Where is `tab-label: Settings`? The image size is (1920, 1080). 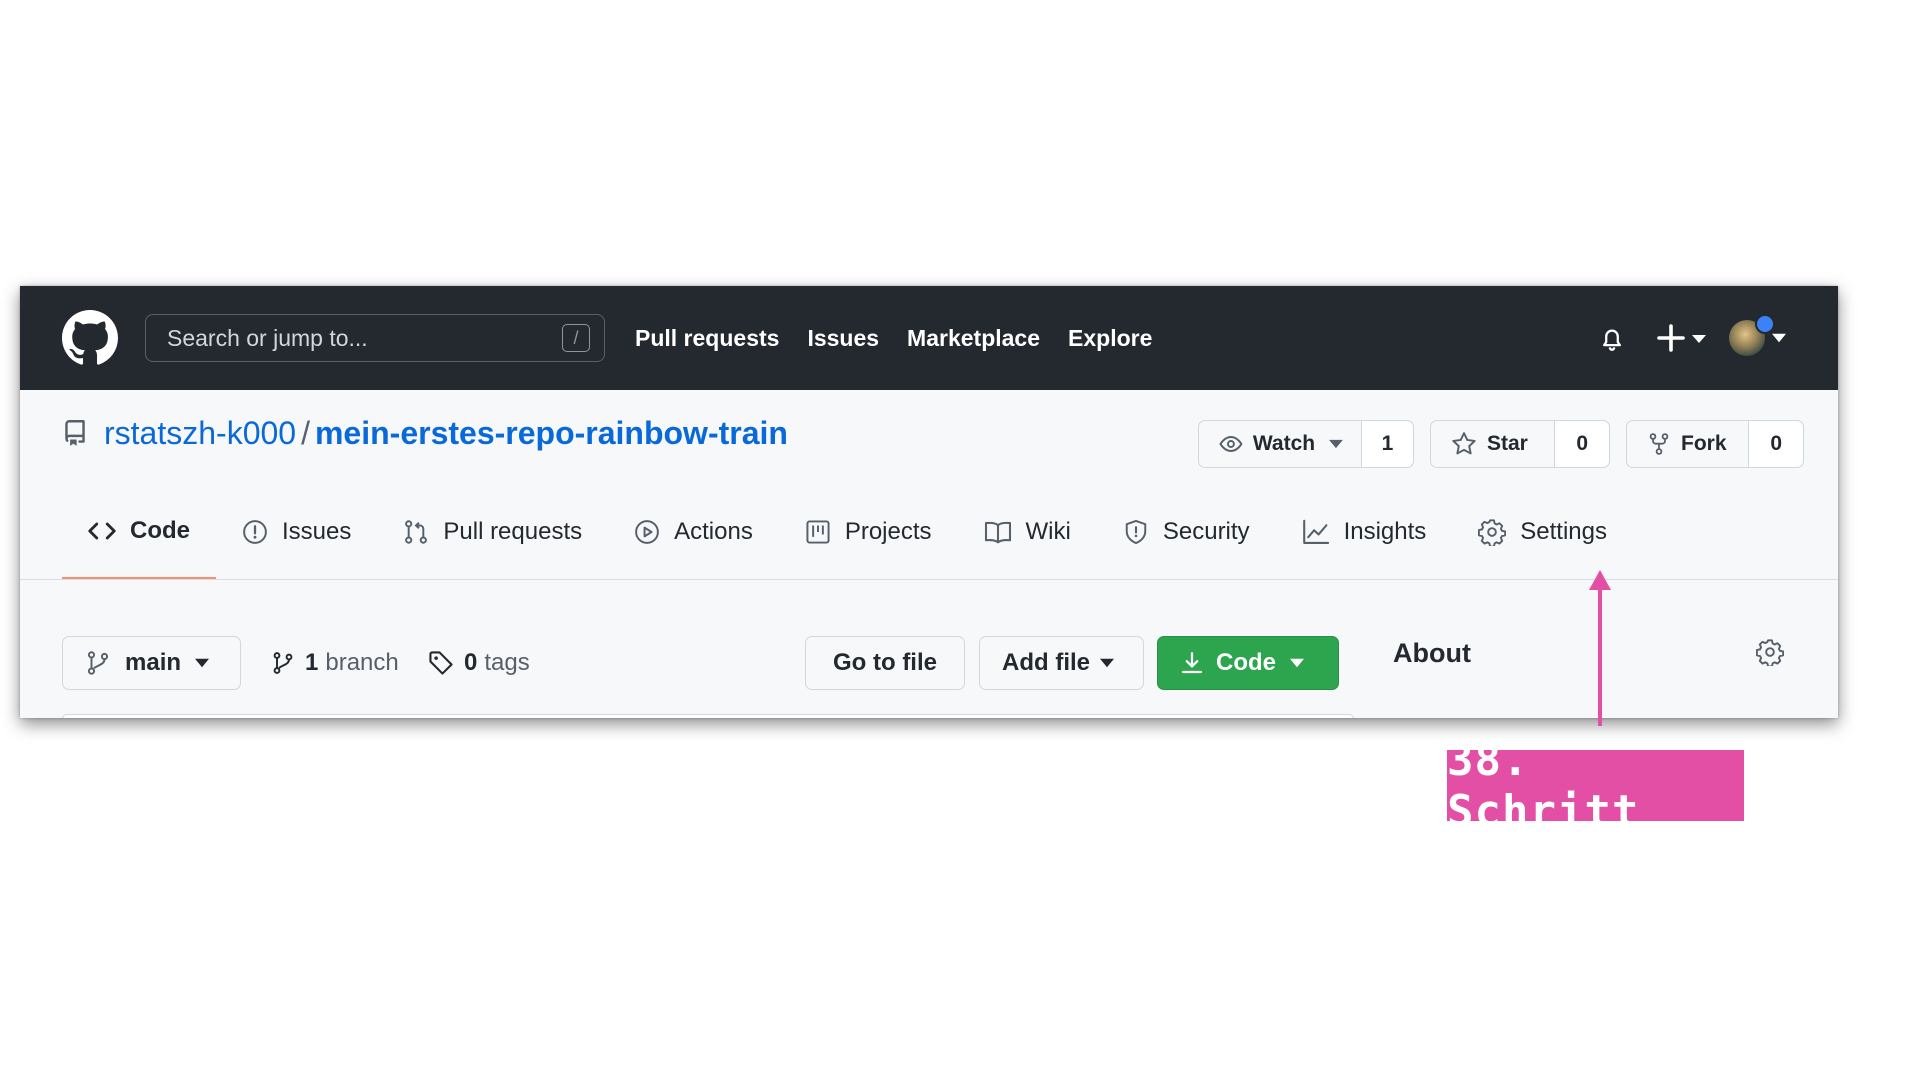 tab-label: Settings is located at coordinates (1563, 531).